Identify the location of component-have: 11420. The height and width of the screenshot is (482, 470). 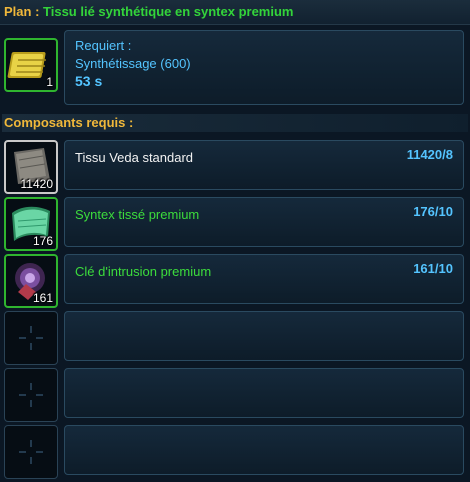
(424, 154).